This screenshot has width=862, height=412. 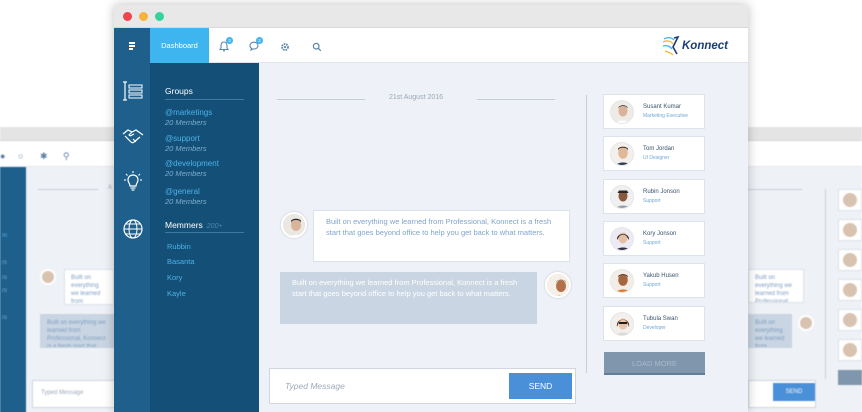 I want to click on minimize-window-button, so click(x=143, y=16).